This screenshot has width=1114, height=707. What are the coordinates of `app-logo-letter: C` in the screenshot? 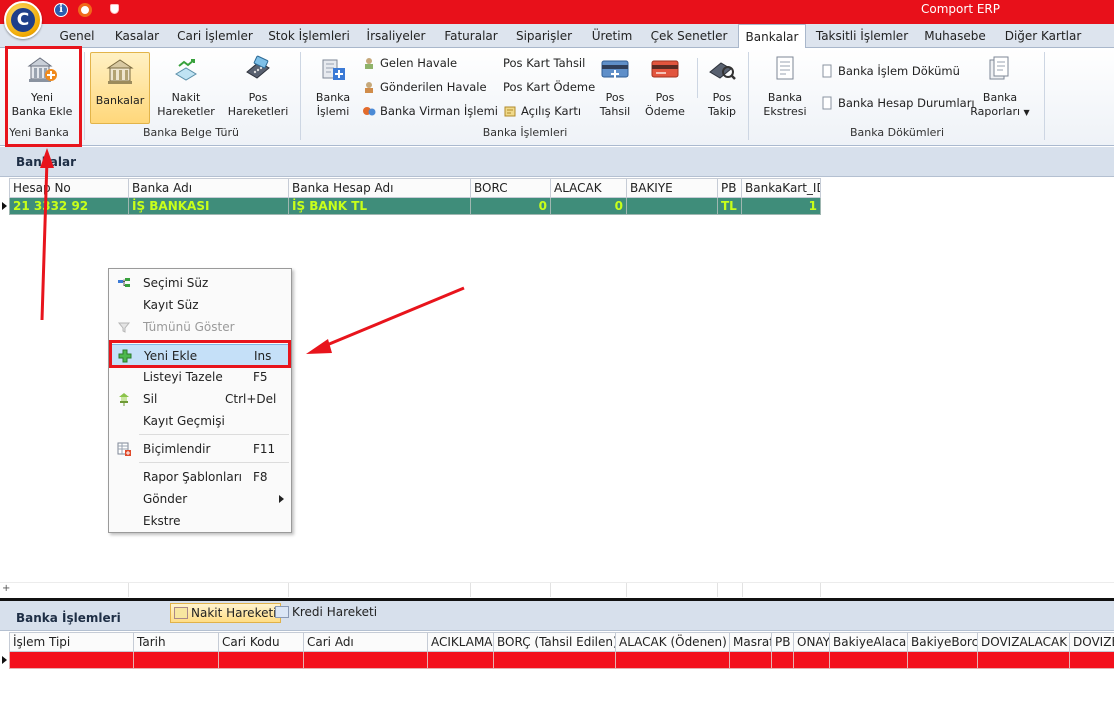 It's located at (23, 20).